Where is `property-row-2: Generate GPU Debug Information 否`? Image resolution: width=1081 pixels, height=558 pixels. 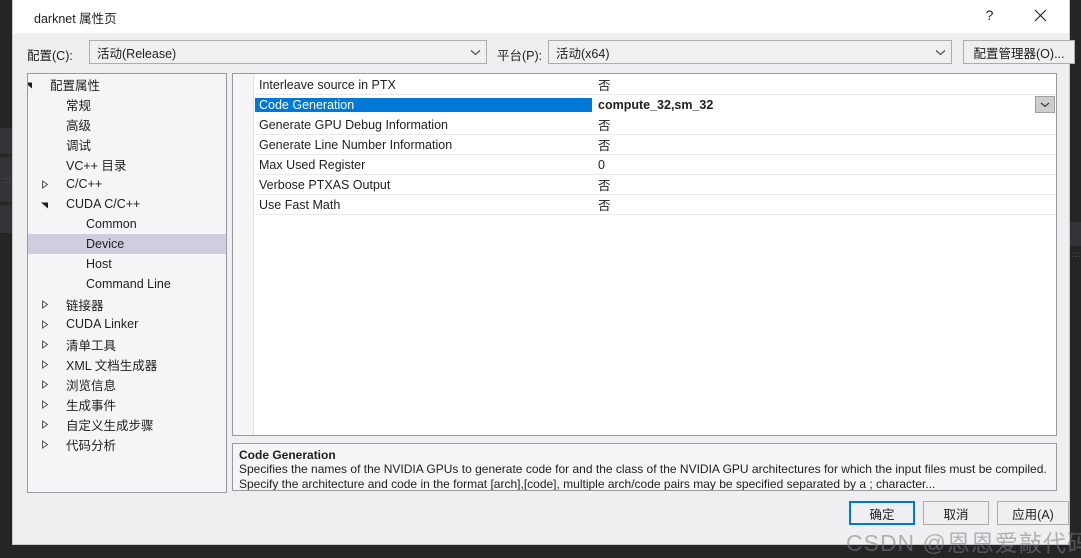 property-row-2: Generate GPU Debug Information 否 is located at coordinates (655, 125).